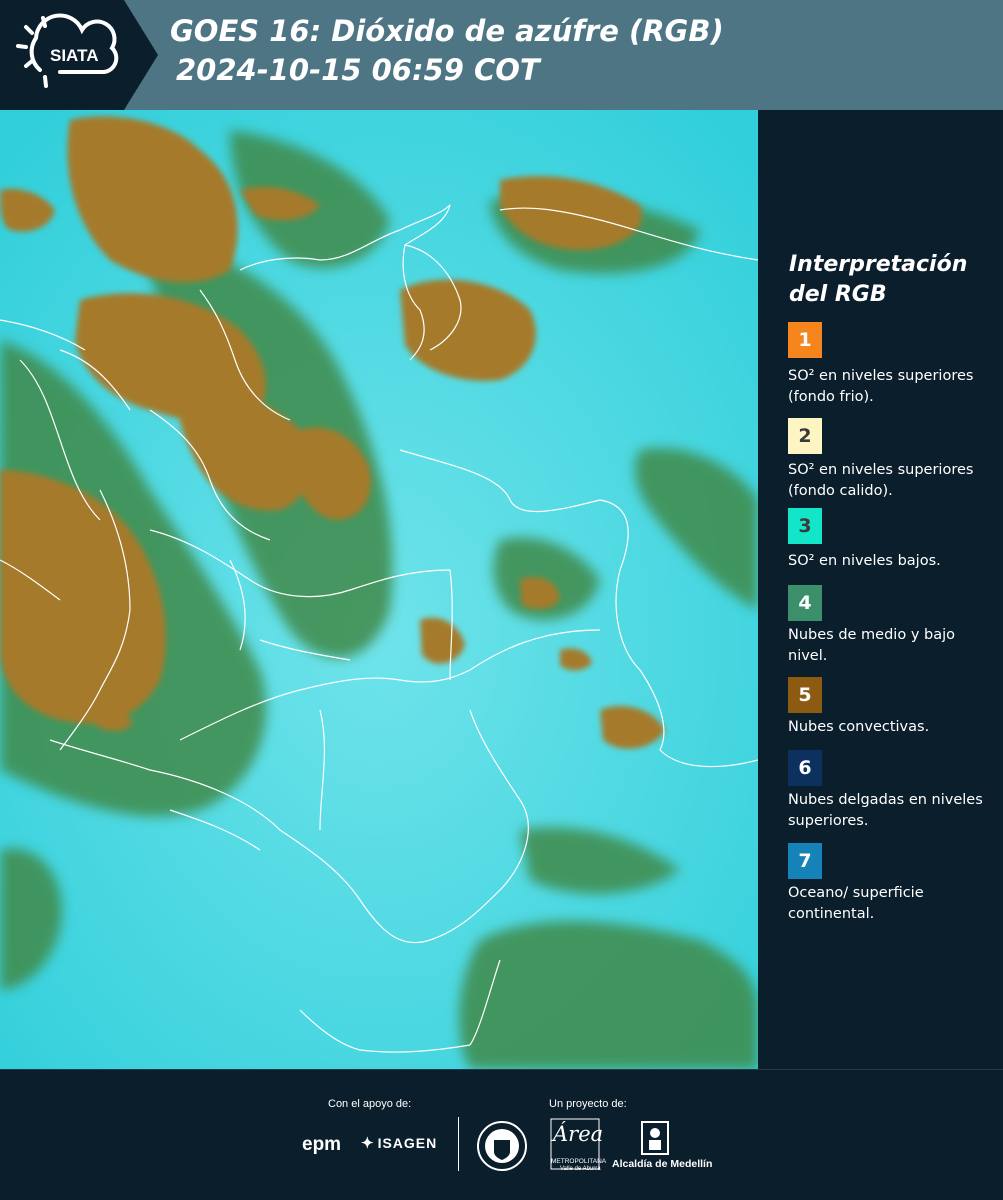  I want to click on legend-text-5: Nubes convectivas., so click(859, 727).